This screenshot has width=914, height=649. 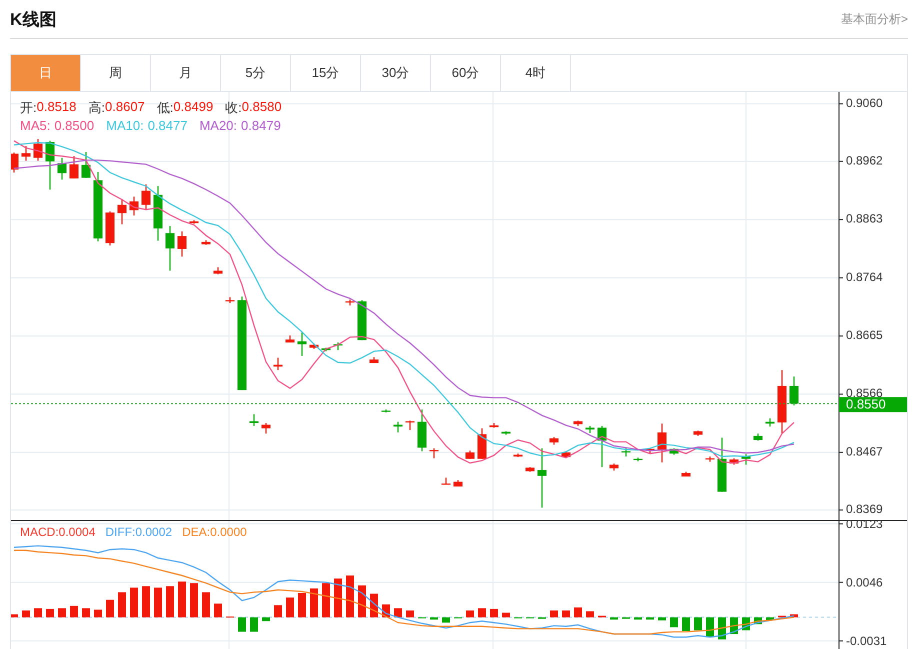 What do you see at coordinates (153, 532) in the screenshot?
I see `indicator-value: 0.0002` at bounding box center [153, 532].